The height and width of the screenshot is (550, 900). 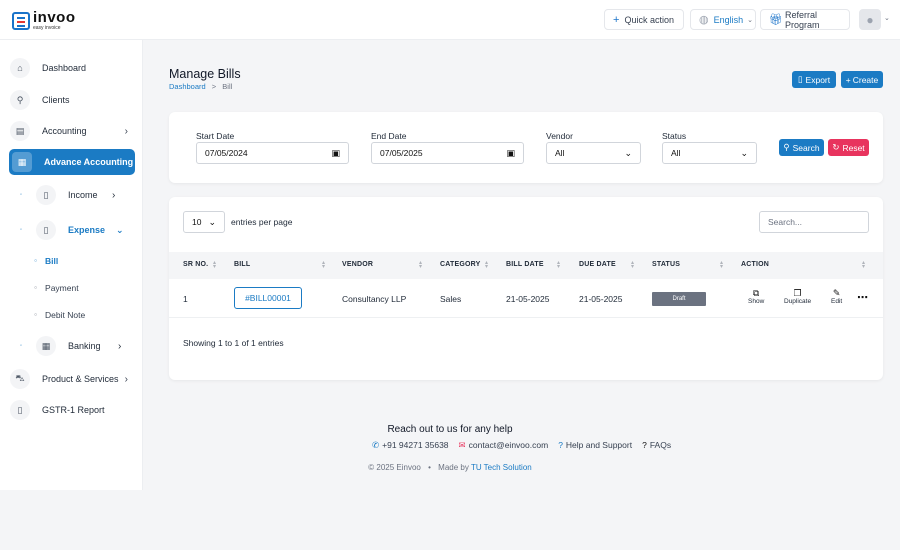 What do you see at coordinates (20, 100) in the screenshot?
I see `user-plus-icon: ⚲` at bounding box center [20, 100].